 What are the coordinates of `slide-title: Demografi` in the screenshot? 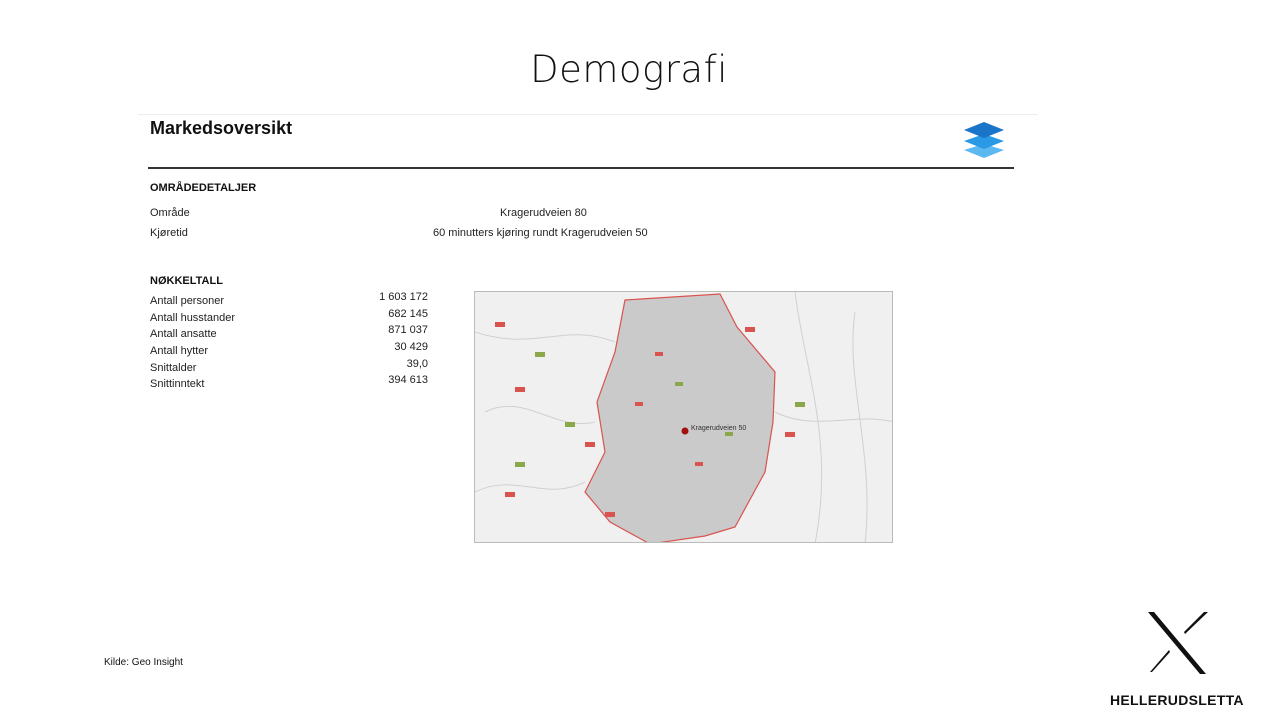 It's located at (629, 69).